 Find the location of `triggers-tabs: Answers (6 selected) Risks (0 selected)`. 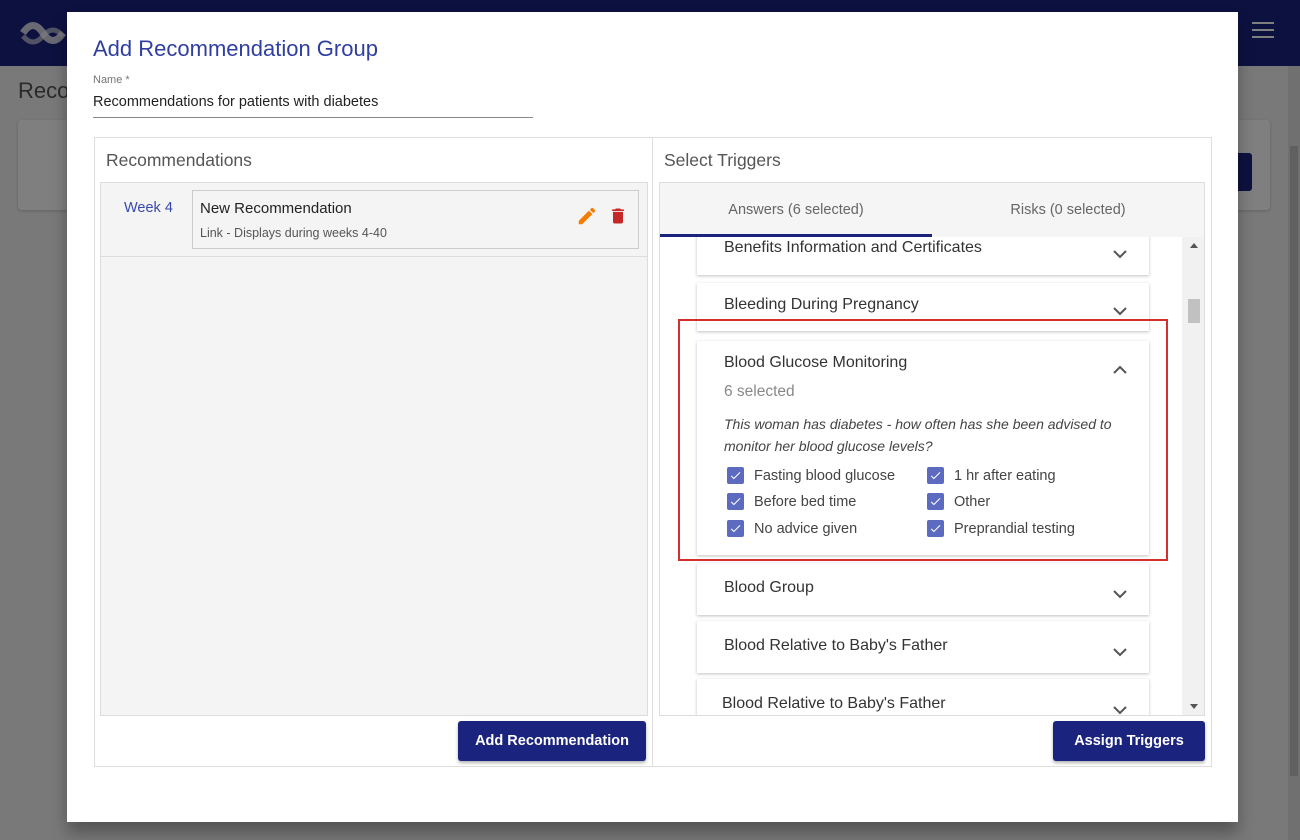

triggers-tabs: Answers (6 selected) Risks (0 selected) is located at coordinates (932, 210).